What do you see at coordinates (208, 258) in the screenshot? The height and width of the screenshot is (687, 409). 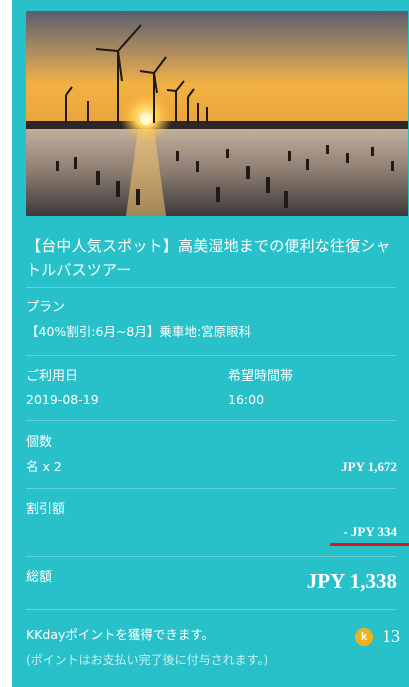 I see `tour-title: 【台中人気スポット】高美湿地までの便利な往復シャトルバスツアー` at bounding box center [208, 258].